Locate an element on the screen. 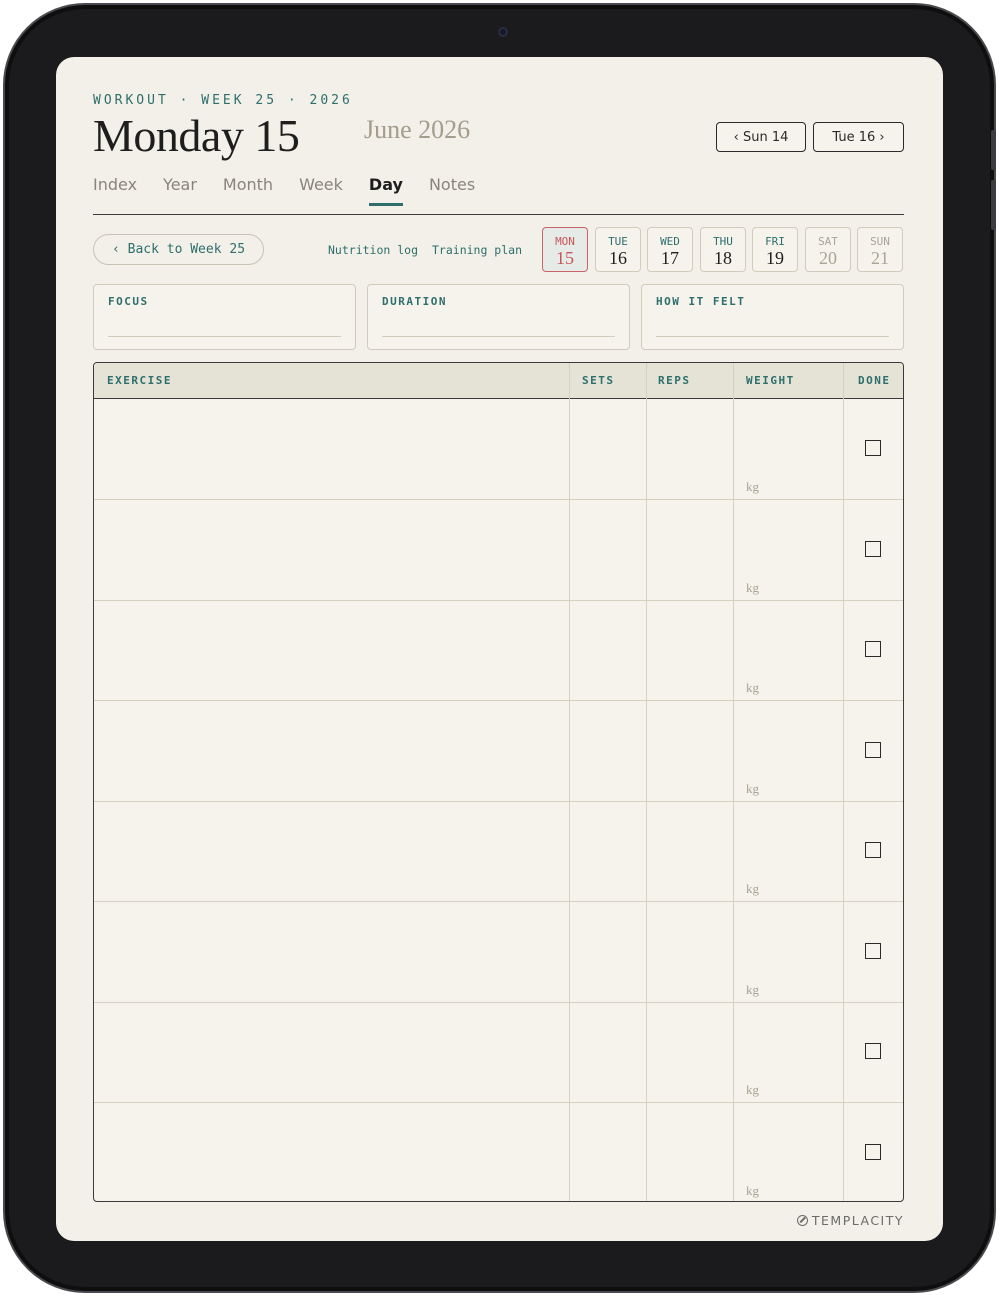  tab-day: Day is located at coordinates (385, 190).